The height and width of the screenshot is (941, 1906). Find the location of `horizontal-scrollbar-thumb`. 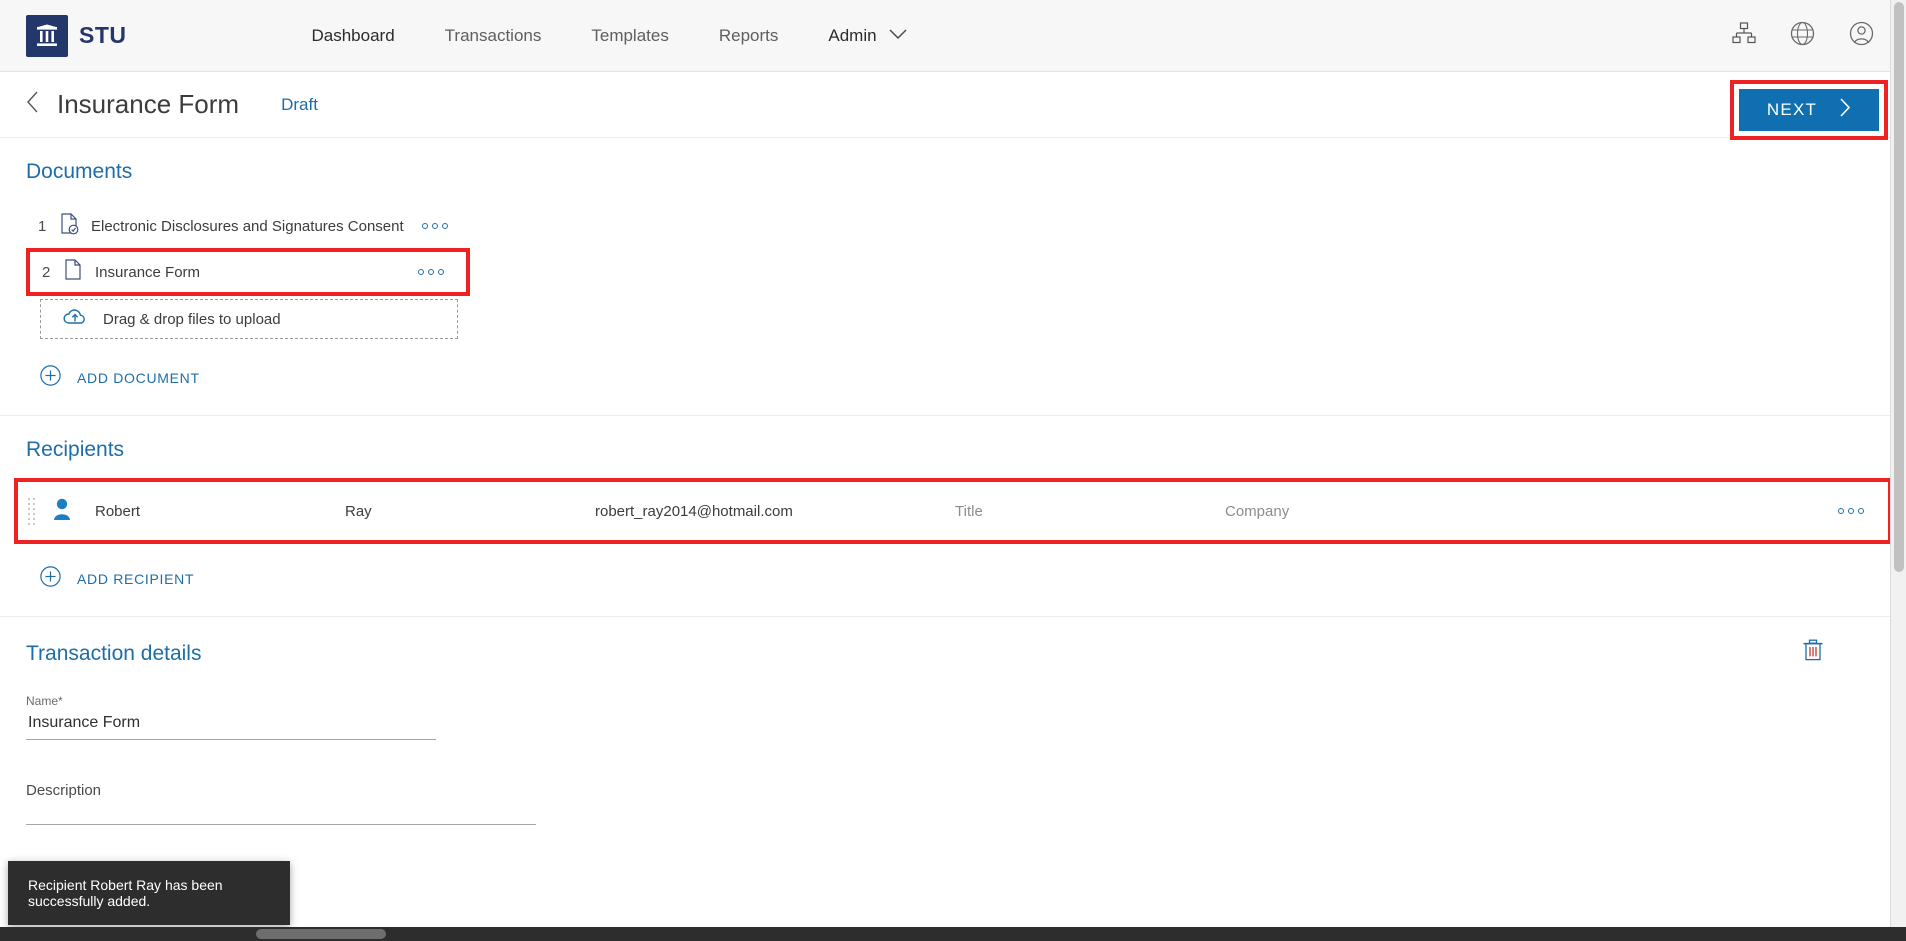

horizontal-scrollbar-thumb is located at coordinates (321, 934).